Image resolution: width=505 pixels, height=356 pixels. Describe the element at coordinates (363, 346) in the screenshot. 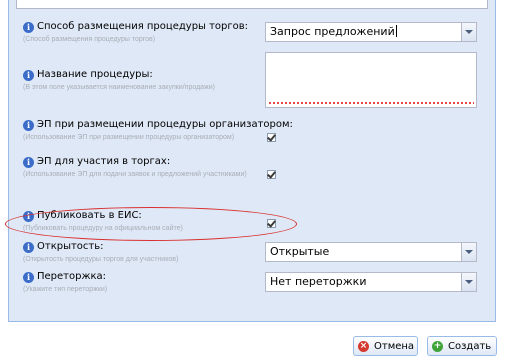

I see `cancel-icon: ×` at that location.